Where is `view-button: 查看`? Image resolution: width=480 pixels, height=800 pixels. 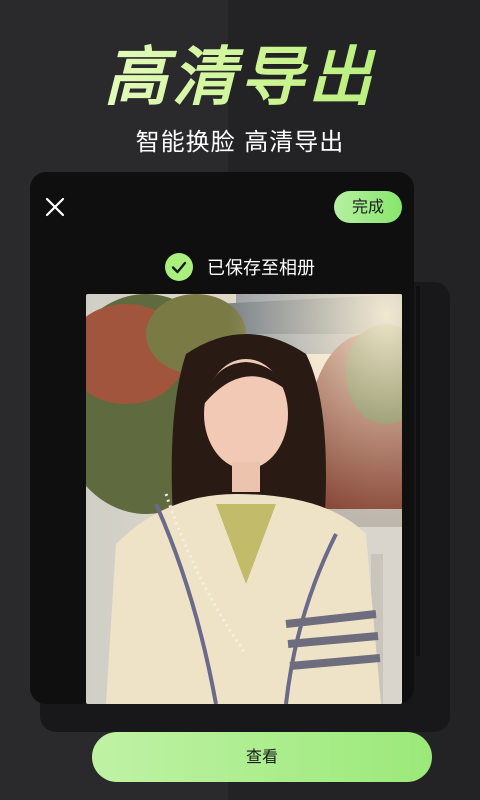
view-button: 查看 is located at coordinates (262, 757).